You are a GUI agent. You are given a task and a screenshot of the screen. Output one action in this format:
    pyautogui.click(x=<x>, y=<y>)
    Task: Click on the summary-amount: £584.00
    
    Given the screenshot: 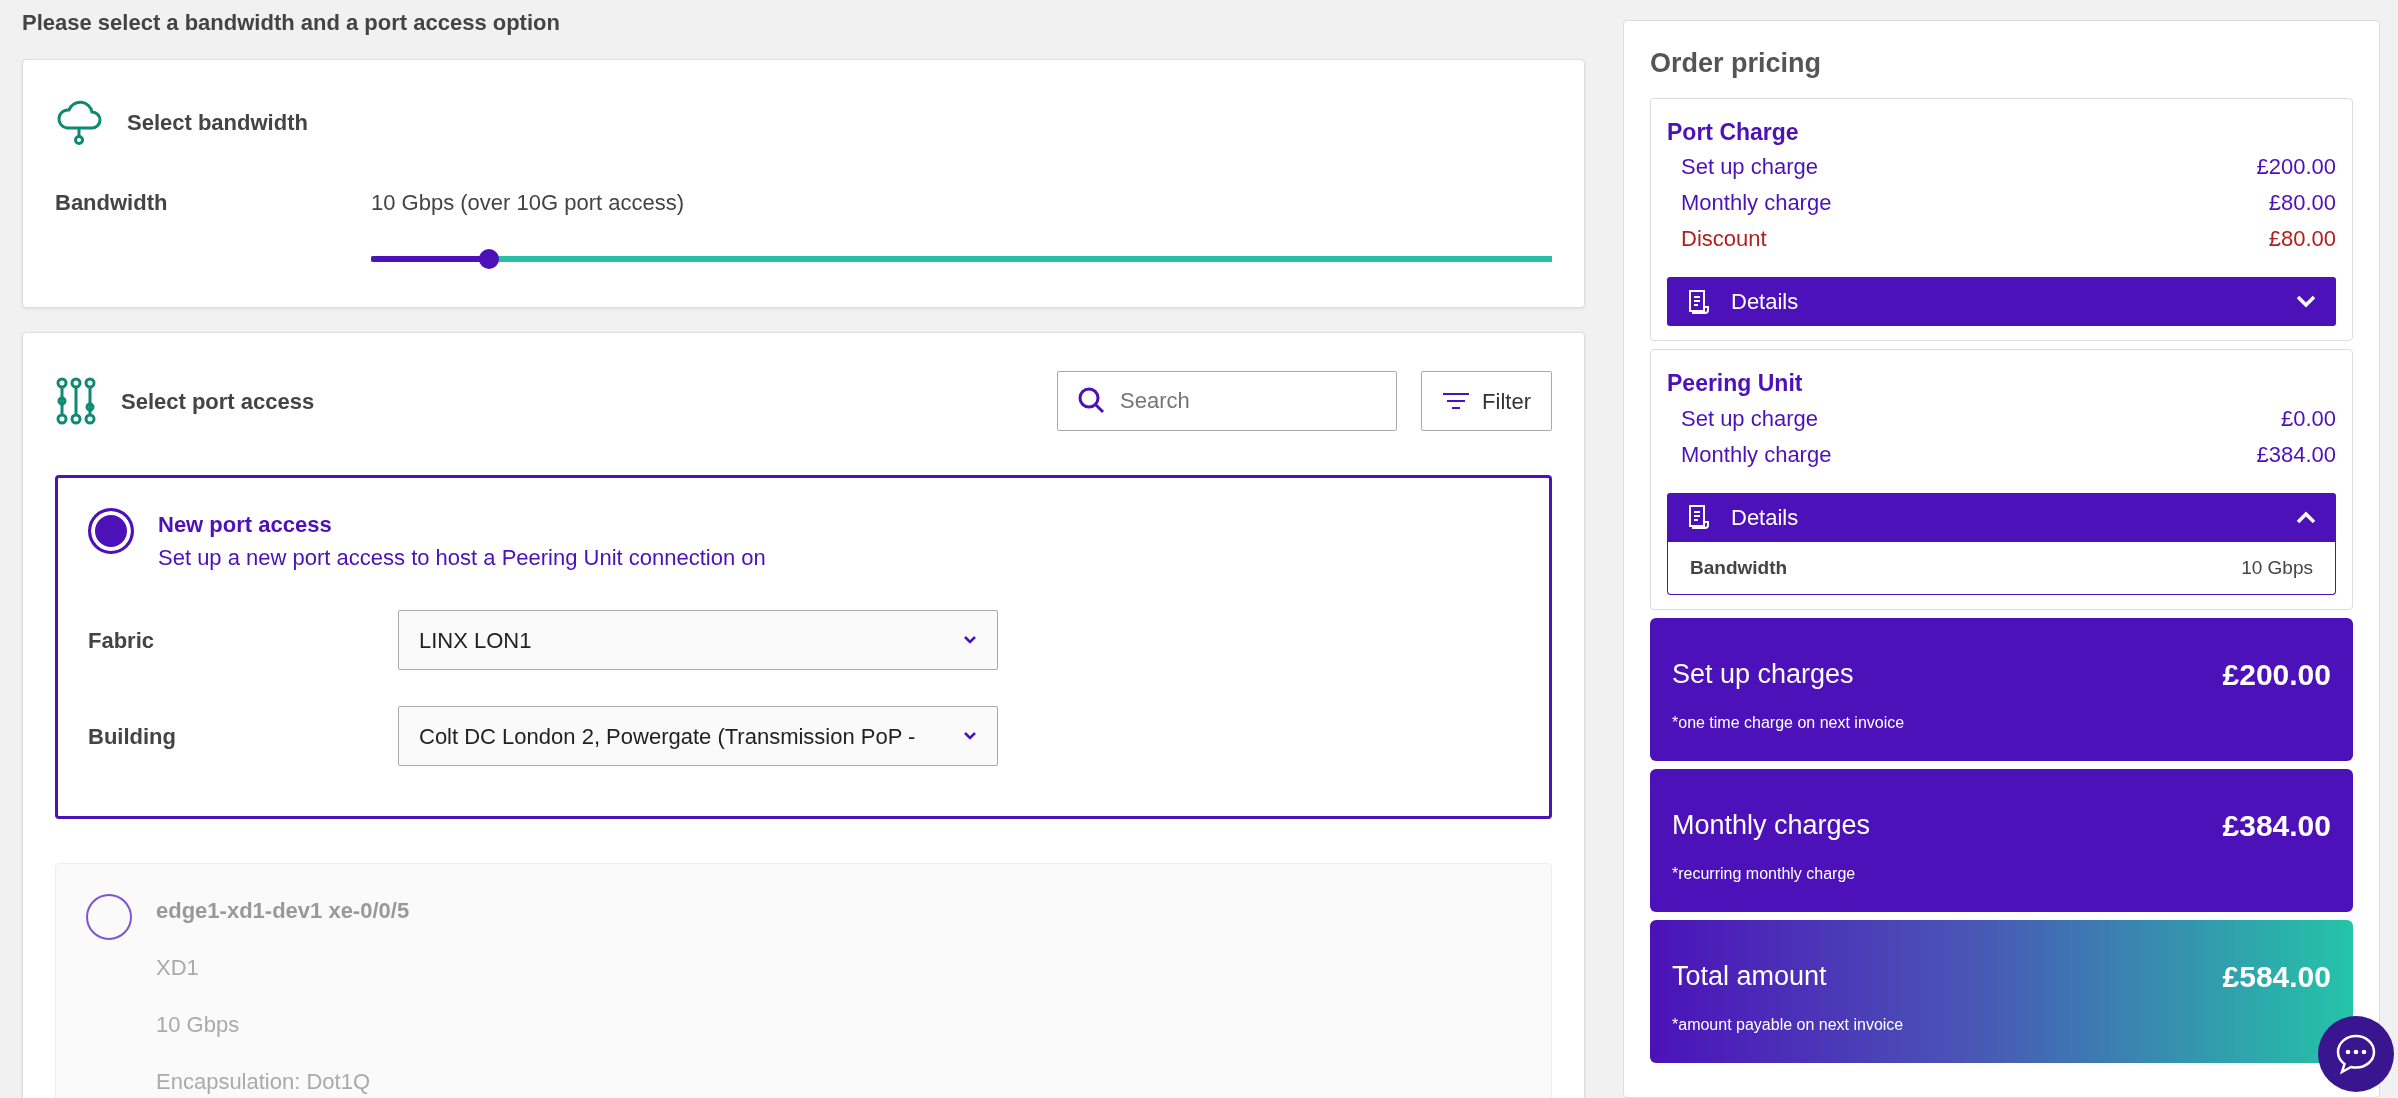 What is the action you would take?
    pyautogui.click(x=2276, y=977)
    